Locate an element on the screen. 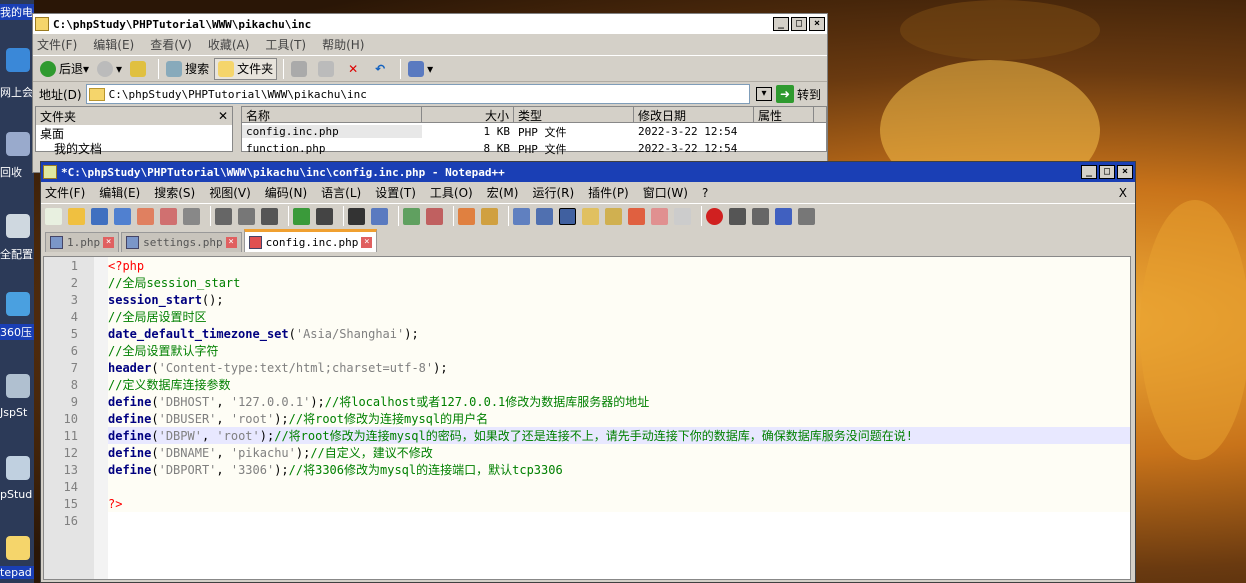 The width and height of the screenshot is (1246, 583). word-wrap-icon is located at coordinates (521, 216).